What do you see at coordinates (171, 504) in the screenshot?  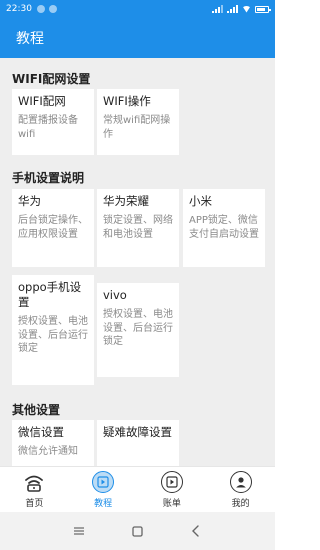 I see `nav-label: 账单` at bounding box center [171, 504].